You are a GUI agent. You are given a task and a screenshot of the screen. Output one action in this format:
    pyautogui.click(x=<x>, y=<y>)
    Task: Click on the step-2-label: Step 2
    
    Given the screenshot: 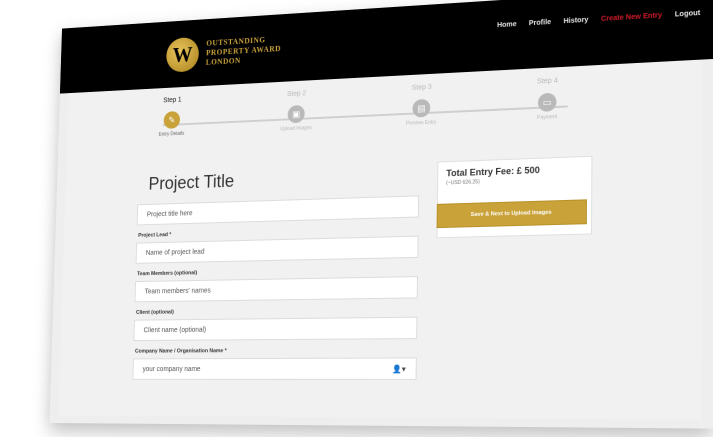 What is the action you would take?
    pyautogui.click(x=297, y=94)
    